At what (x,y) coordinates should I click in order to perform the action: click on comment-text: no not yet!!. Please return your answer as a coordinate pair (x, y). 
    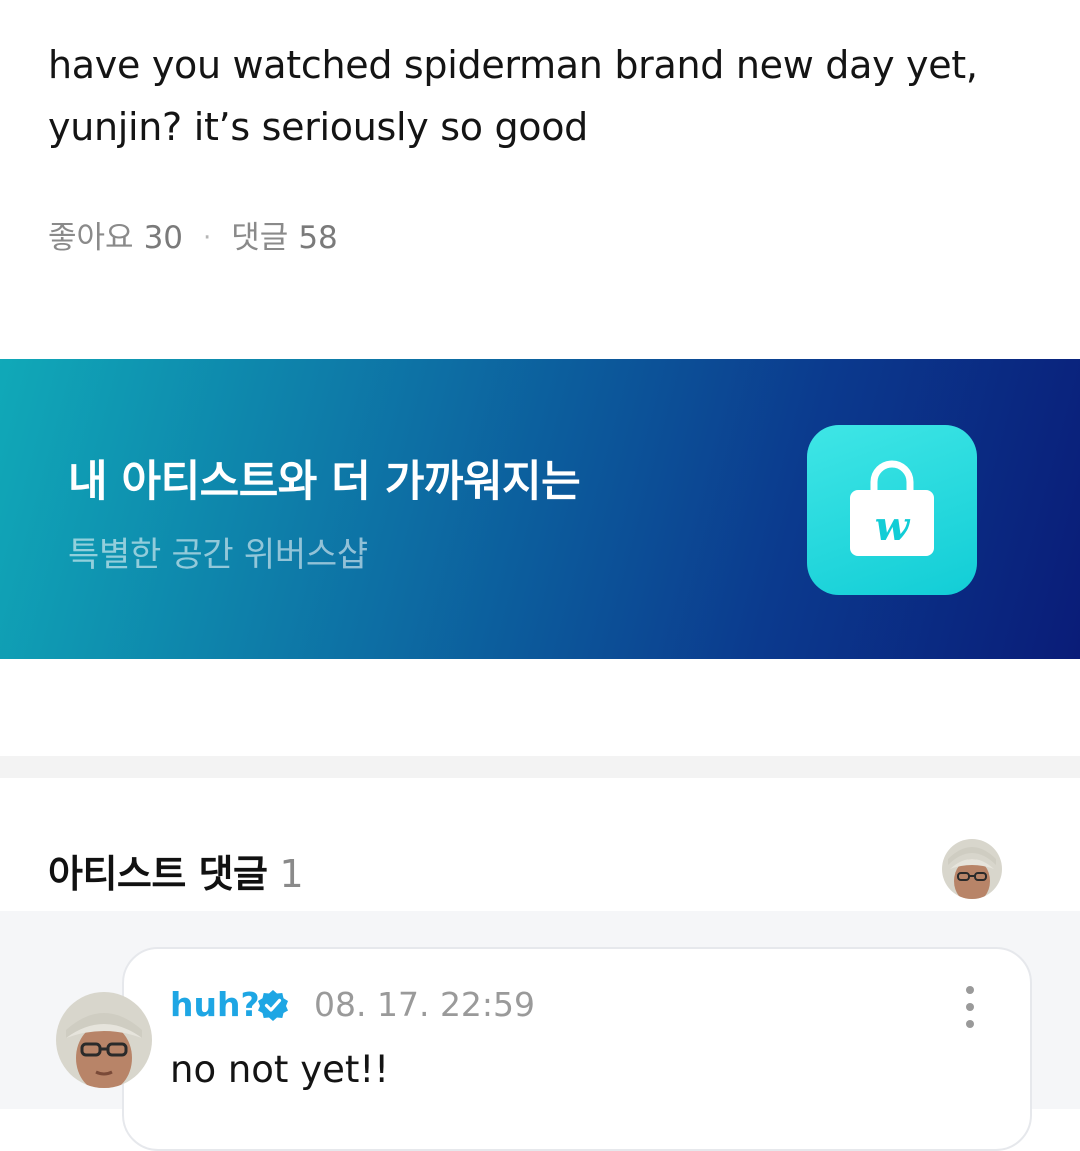
    Looking at the image, I should click on (280, 1069).